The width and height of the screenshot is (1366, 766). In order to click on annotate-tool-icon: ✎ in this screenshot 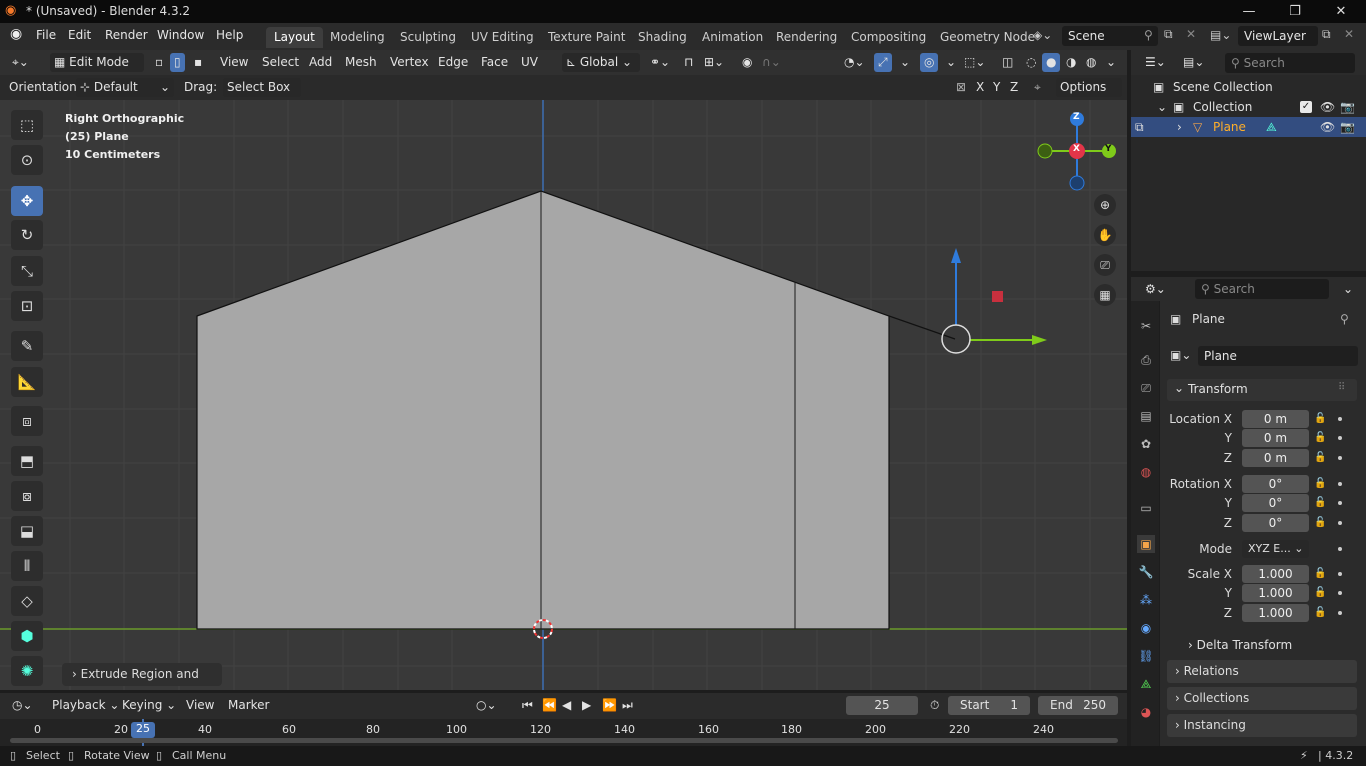, I will do `click(27, 346)`.